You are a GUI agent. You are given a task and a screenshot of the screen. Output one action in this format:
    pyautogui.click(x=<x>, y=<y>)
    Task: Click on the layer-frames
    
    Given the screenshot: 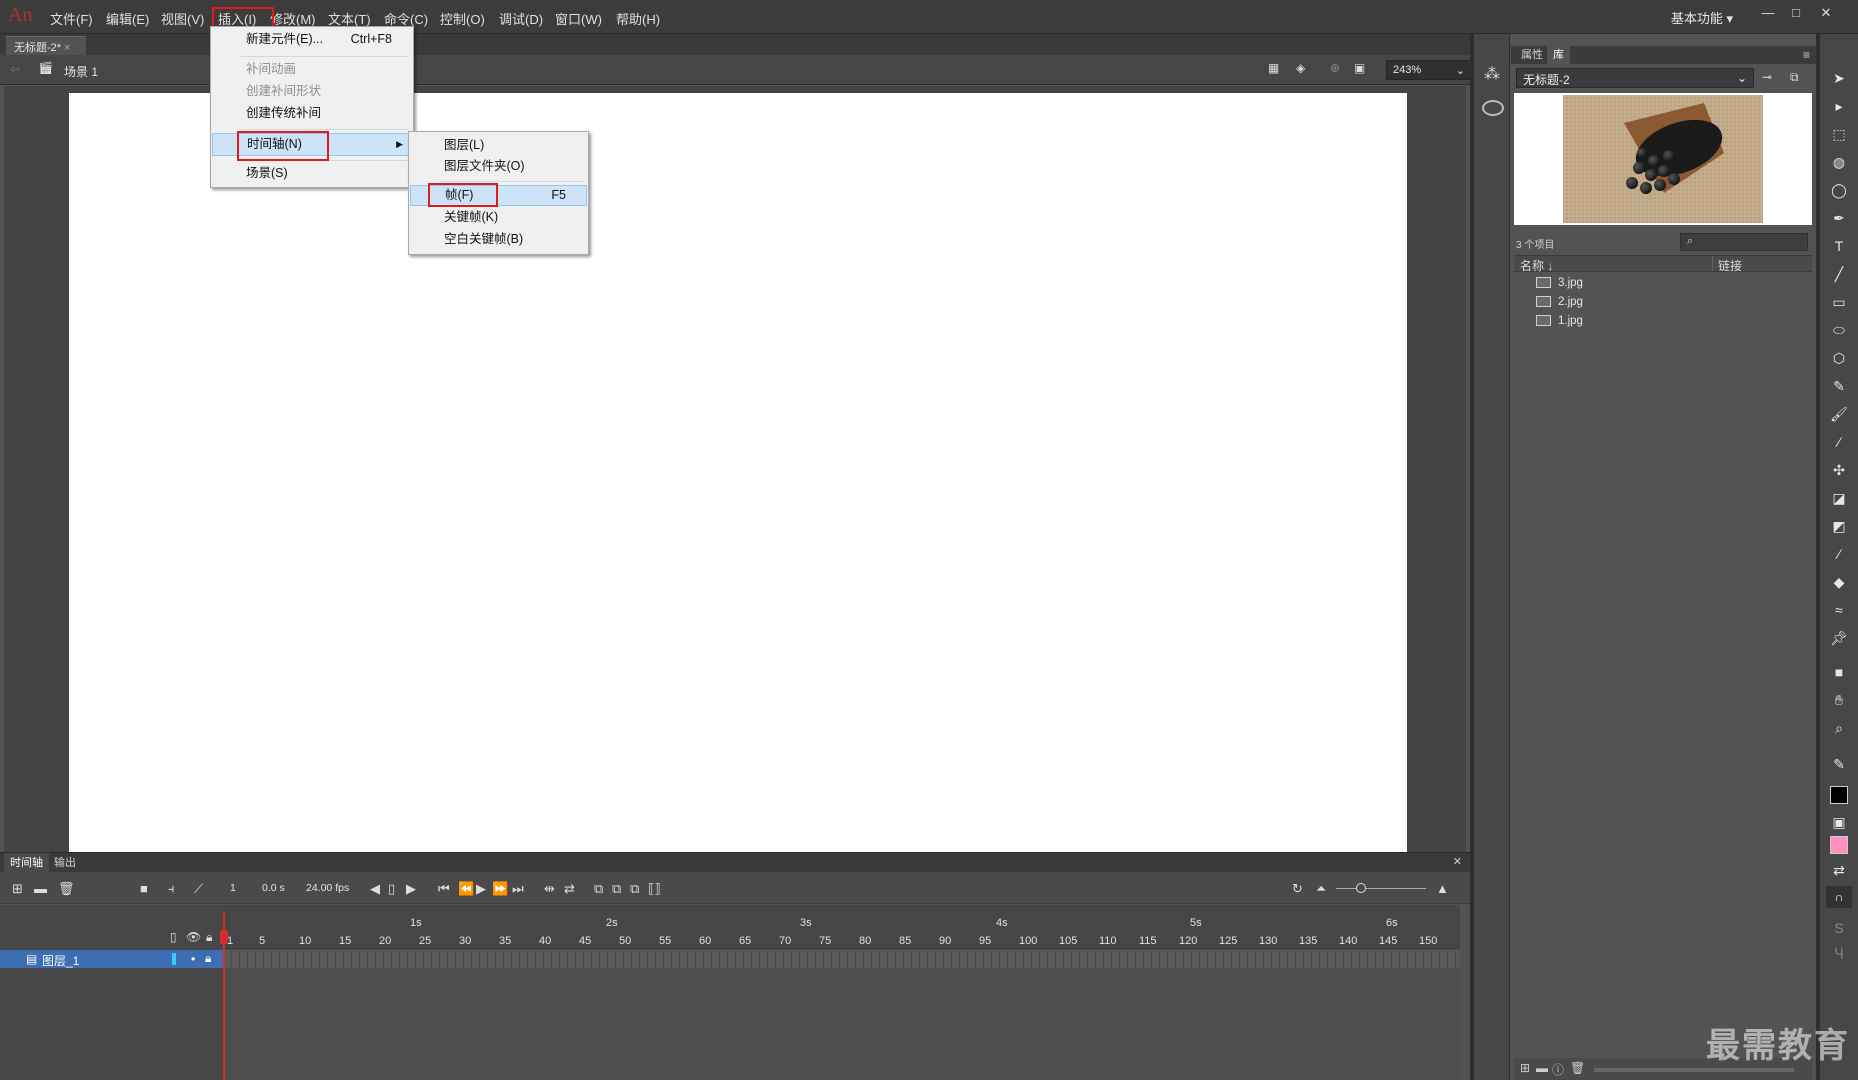 What is the action you would take?
    pyautogui.click(x=842, y=959)
    